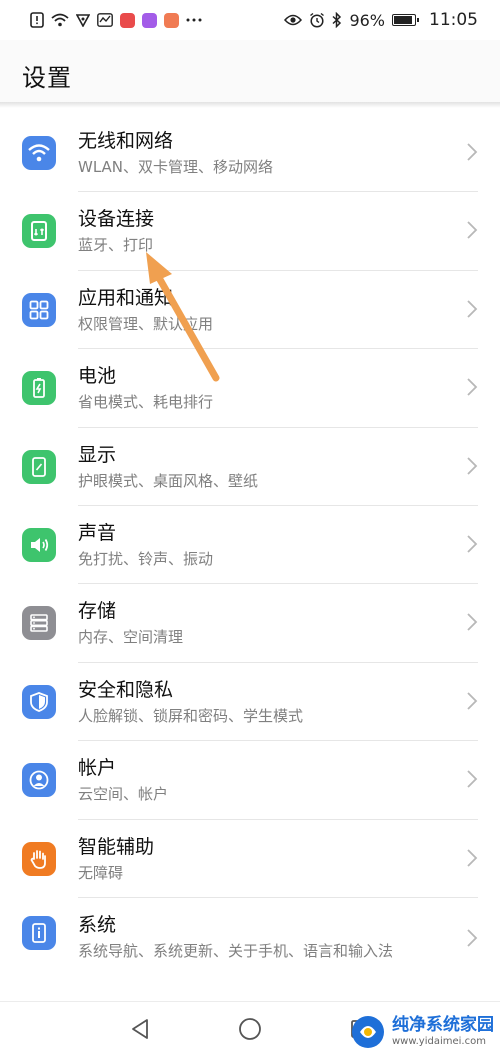 The height and width of the screenshot is (1056, 500). Describe the element at coordinates (368, 1032) in the screenshot. I see `watermark-logo-icon` at that location.